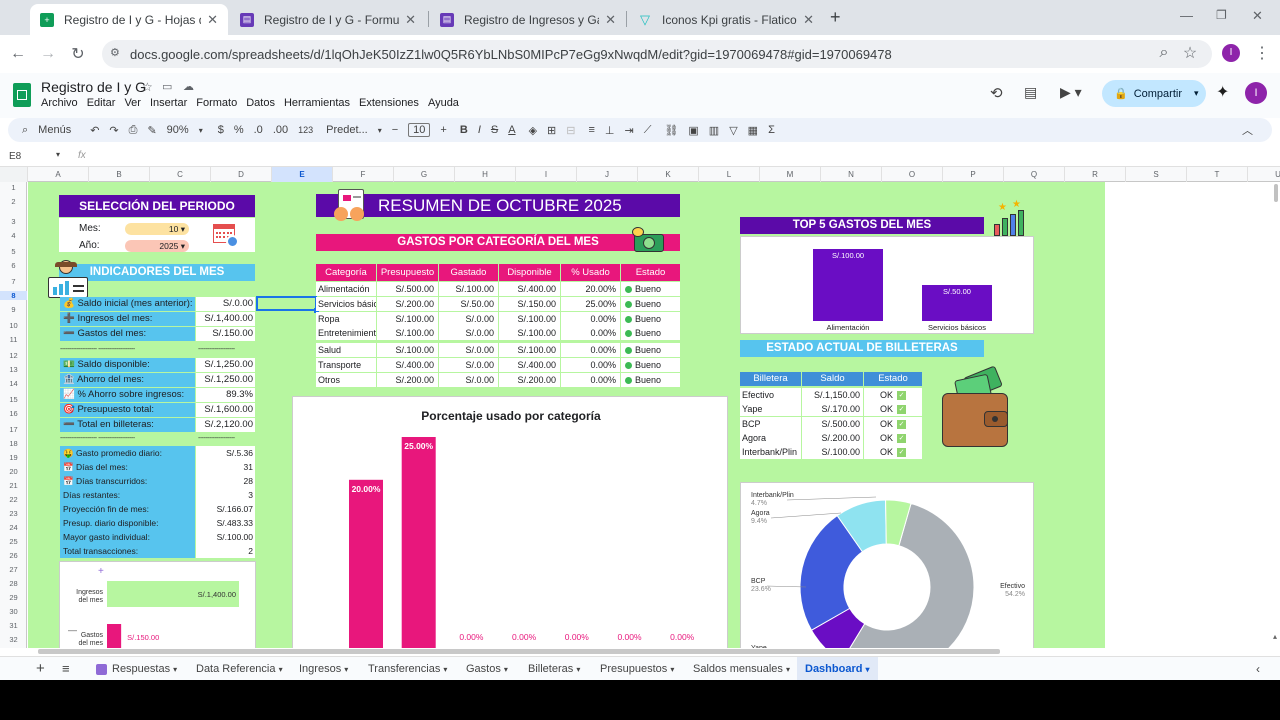 The image size is (1280, 720). I want to click on insert-comment-icon: ▣, so click(693, 130).